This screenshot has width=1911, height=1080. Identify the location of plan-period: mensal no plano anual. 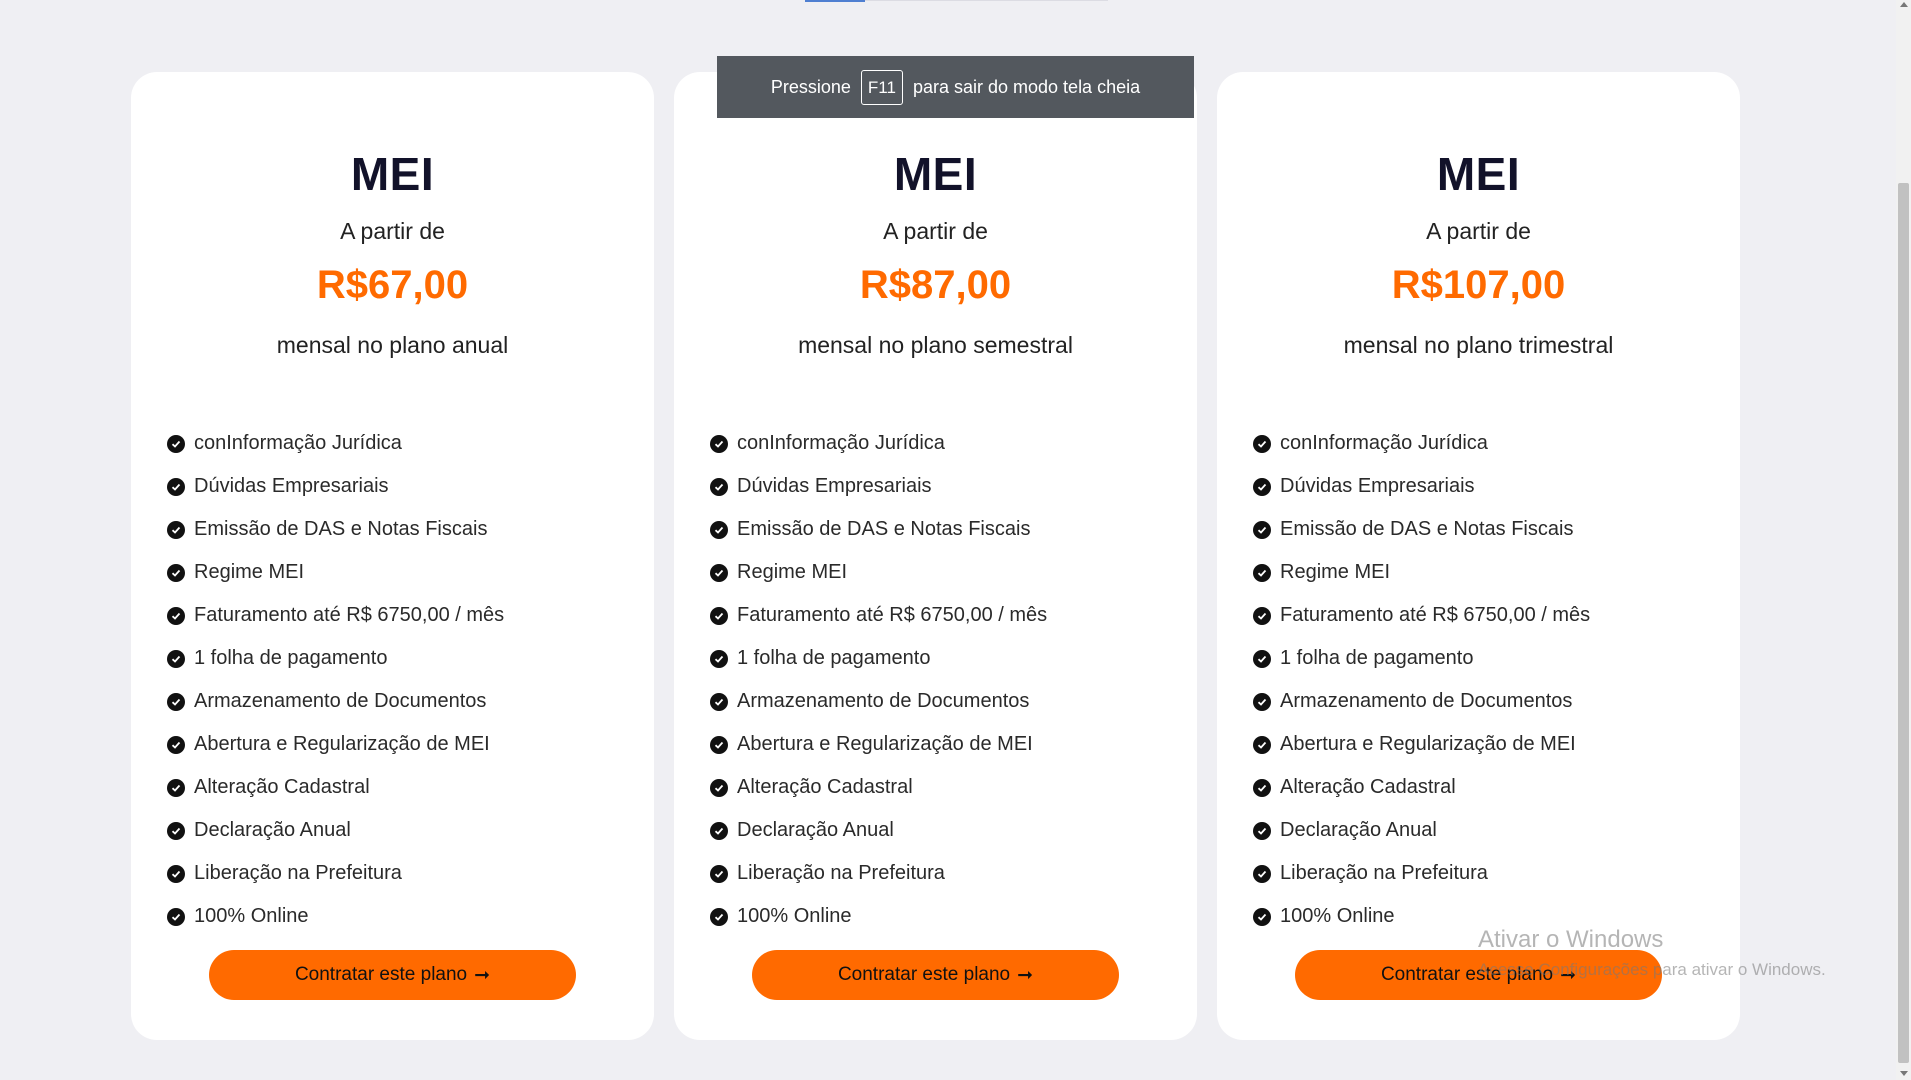
(392, 345).